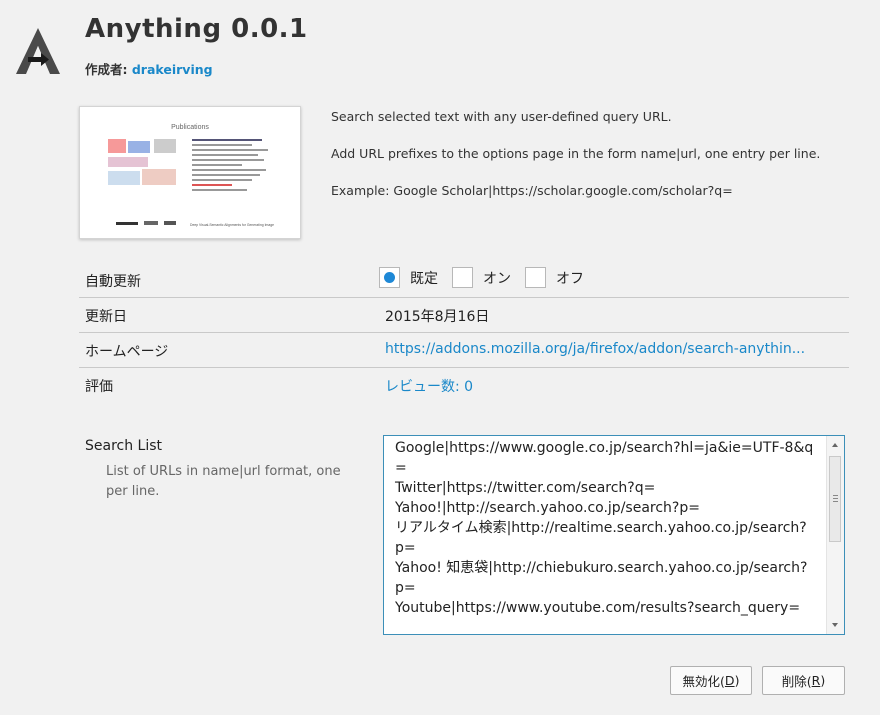  I want to click on disable-button-label: 無効化(, so click(703, 681).